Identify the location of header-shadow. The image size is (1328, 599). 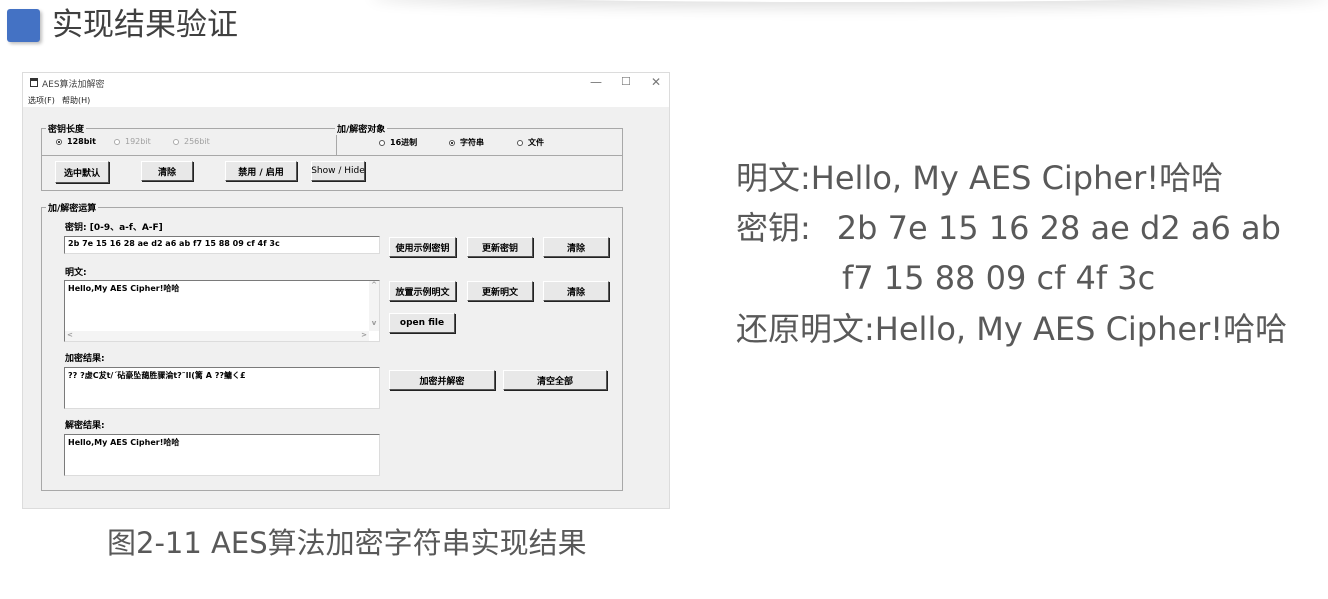
(849, 1).